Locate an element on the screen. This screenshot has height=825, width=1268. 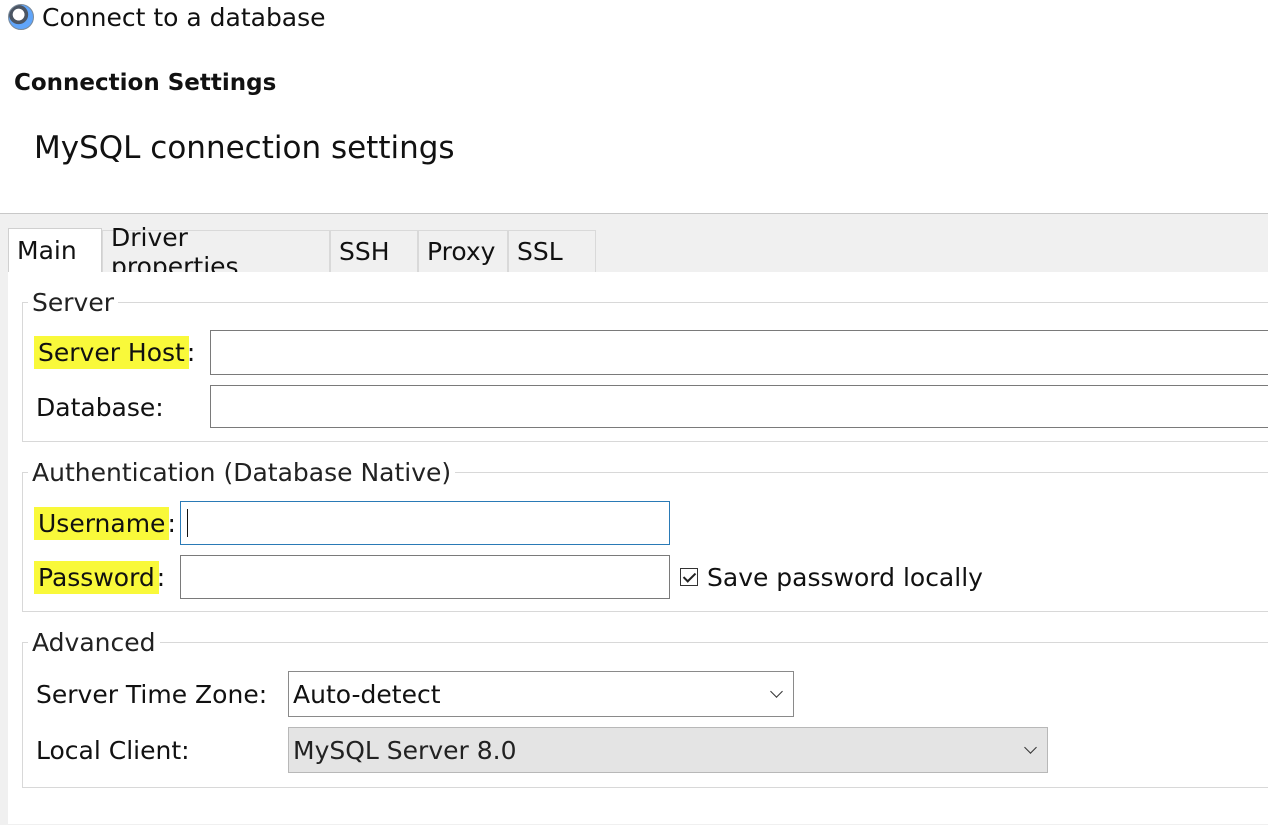
tab-ssl: SSL is located at coordinates (552, 251).